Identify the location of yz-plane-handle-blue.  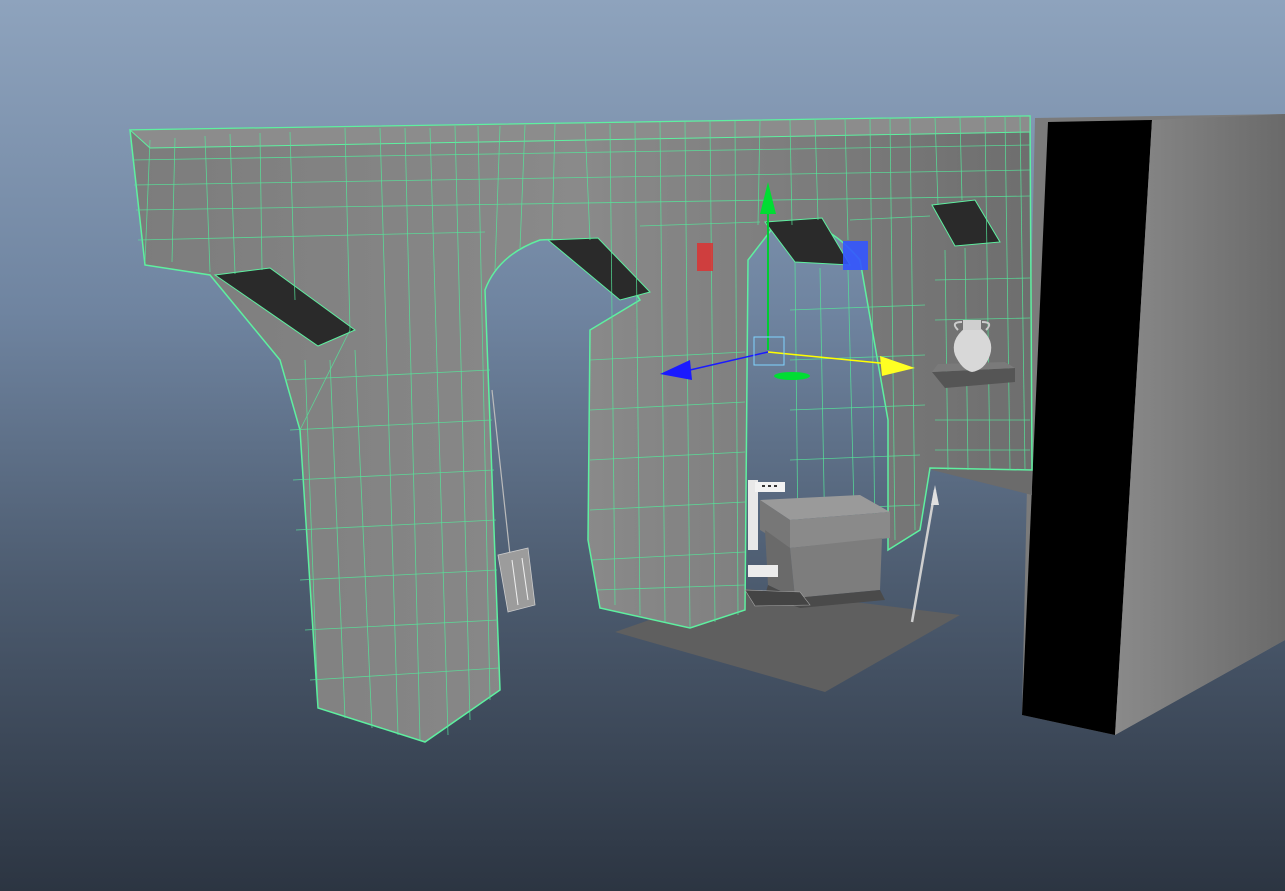
(855, 255).